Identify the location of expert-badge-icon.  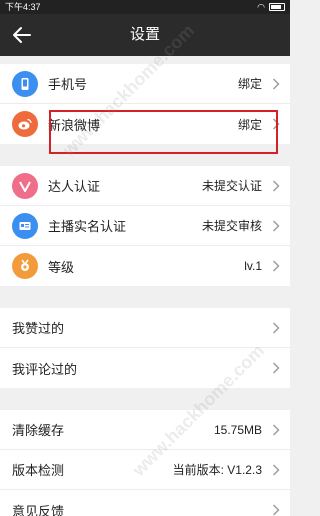
(25, 185).